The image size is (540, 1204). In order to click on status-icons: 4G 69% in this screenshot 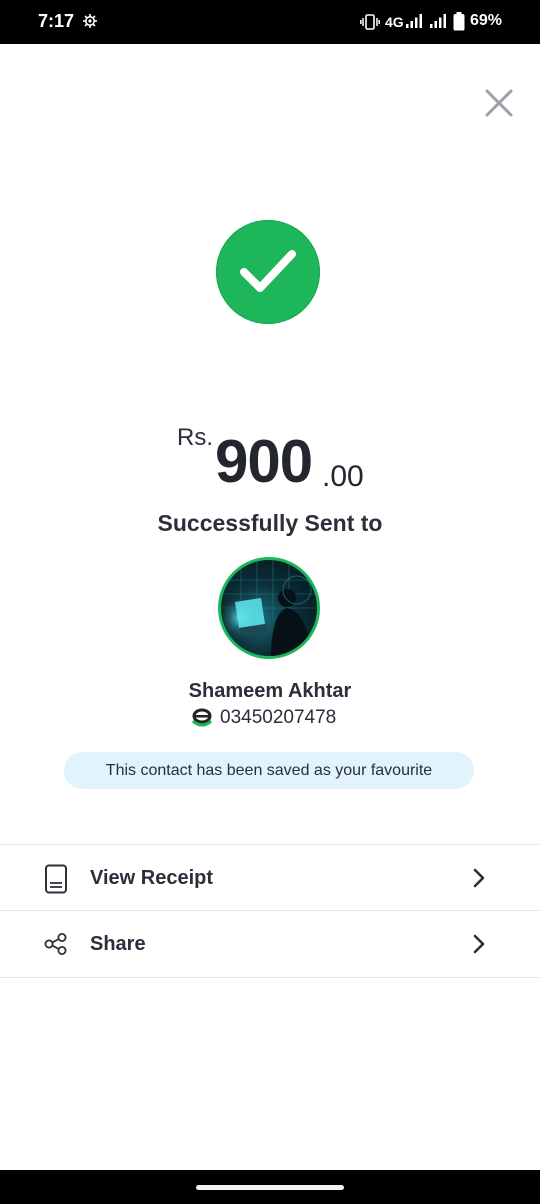, I will do `click(431, 22)`.